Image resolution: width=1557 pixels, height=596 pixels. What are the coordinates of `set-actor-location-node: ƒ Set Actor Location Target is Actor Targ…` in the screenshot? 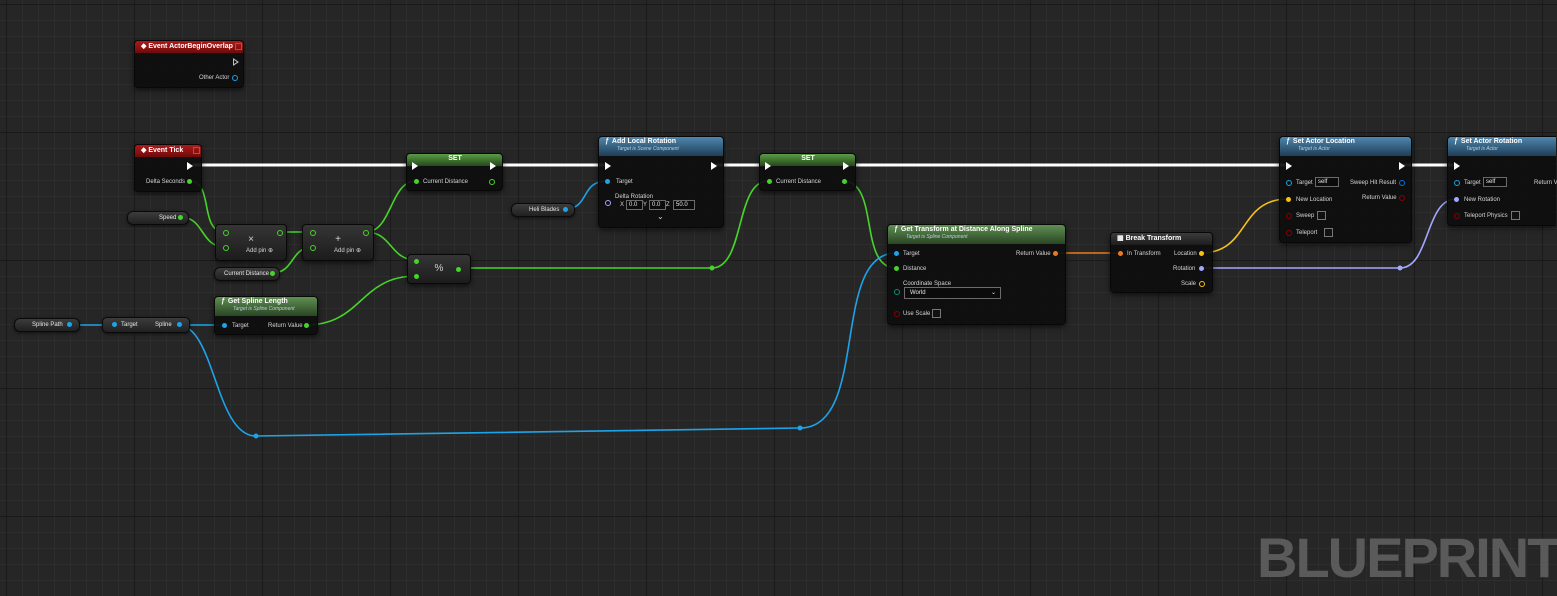 It's located at (1345, 189).